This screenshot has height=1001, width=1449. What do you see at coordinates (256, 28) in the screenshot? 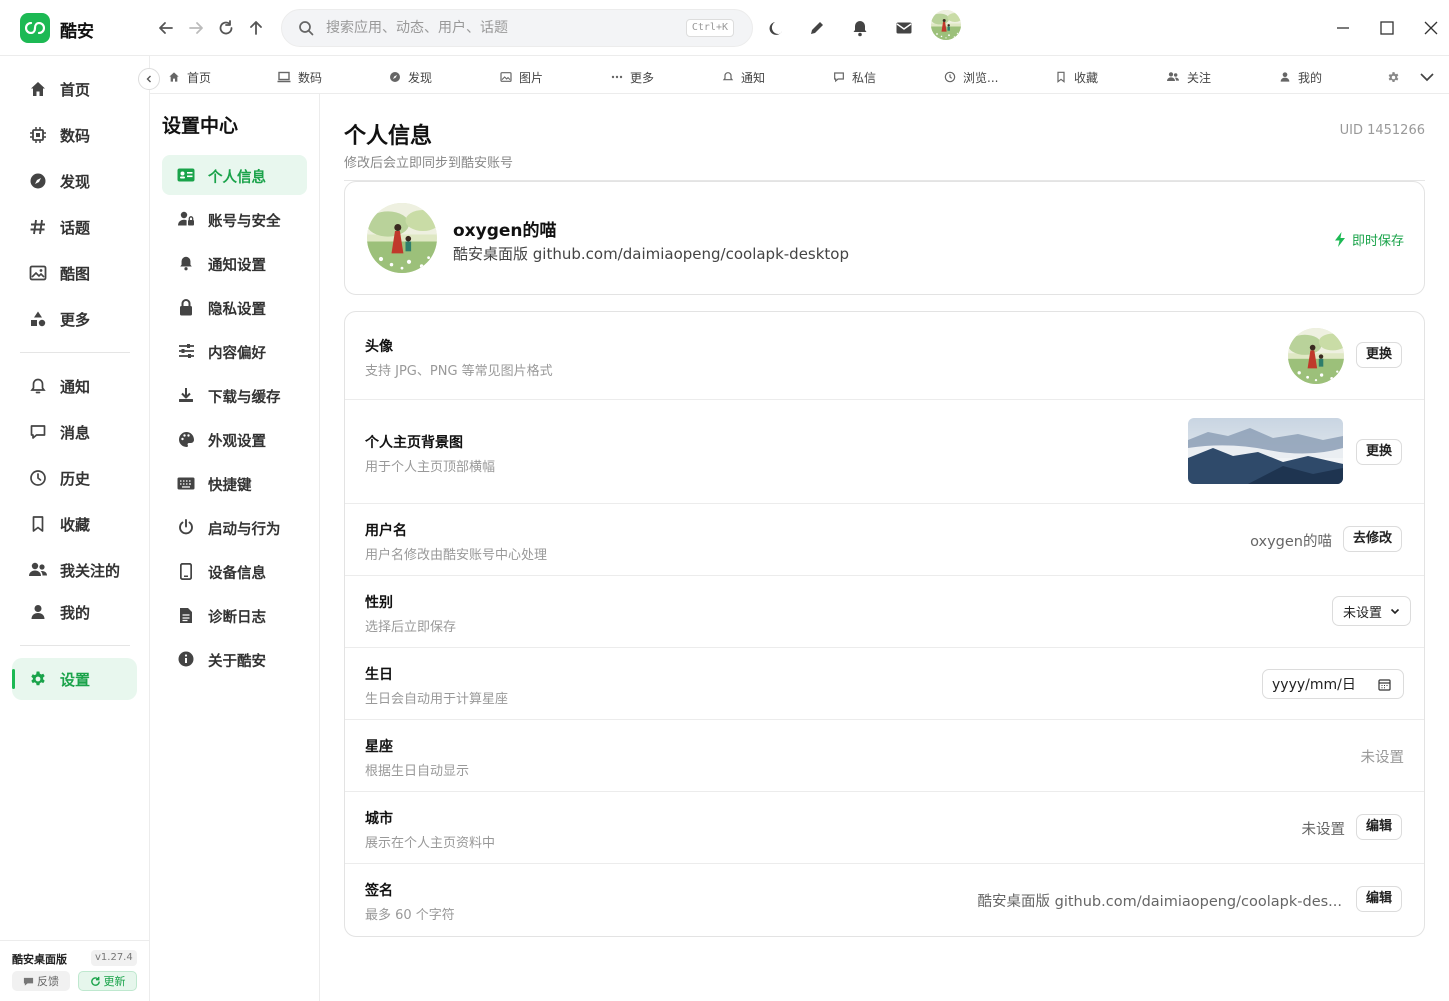
I see `up-arrow-icon` at bounding box center [256, 28].